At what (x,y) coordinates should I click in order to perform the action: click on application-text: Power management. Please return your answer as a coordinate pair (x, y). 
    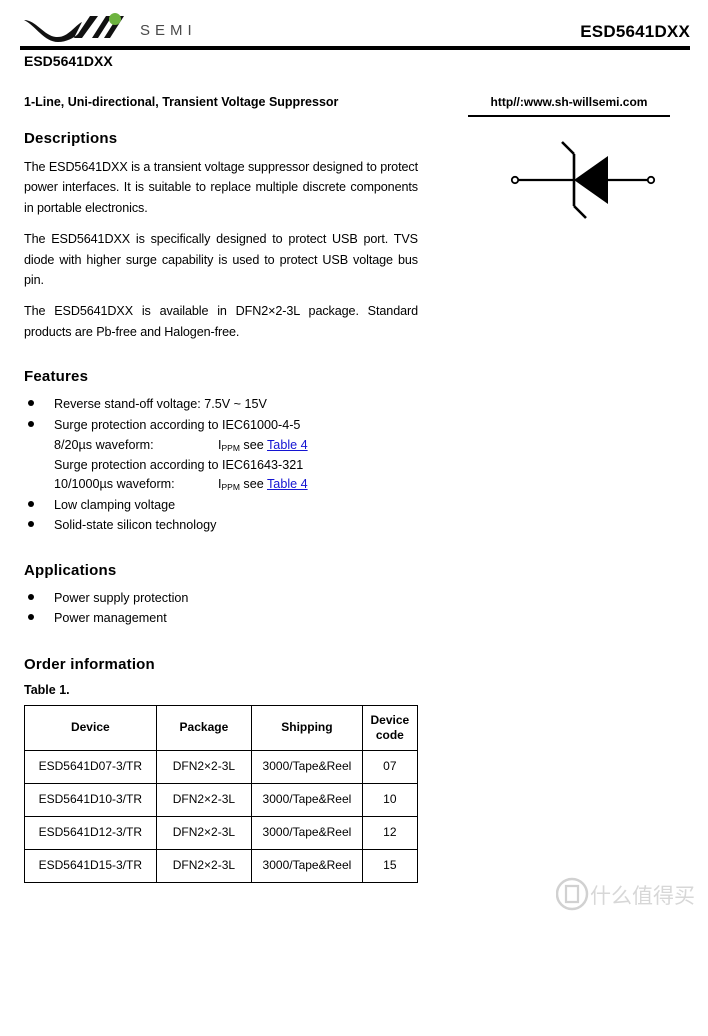
    Looking at the image, I should click on (110, 618).